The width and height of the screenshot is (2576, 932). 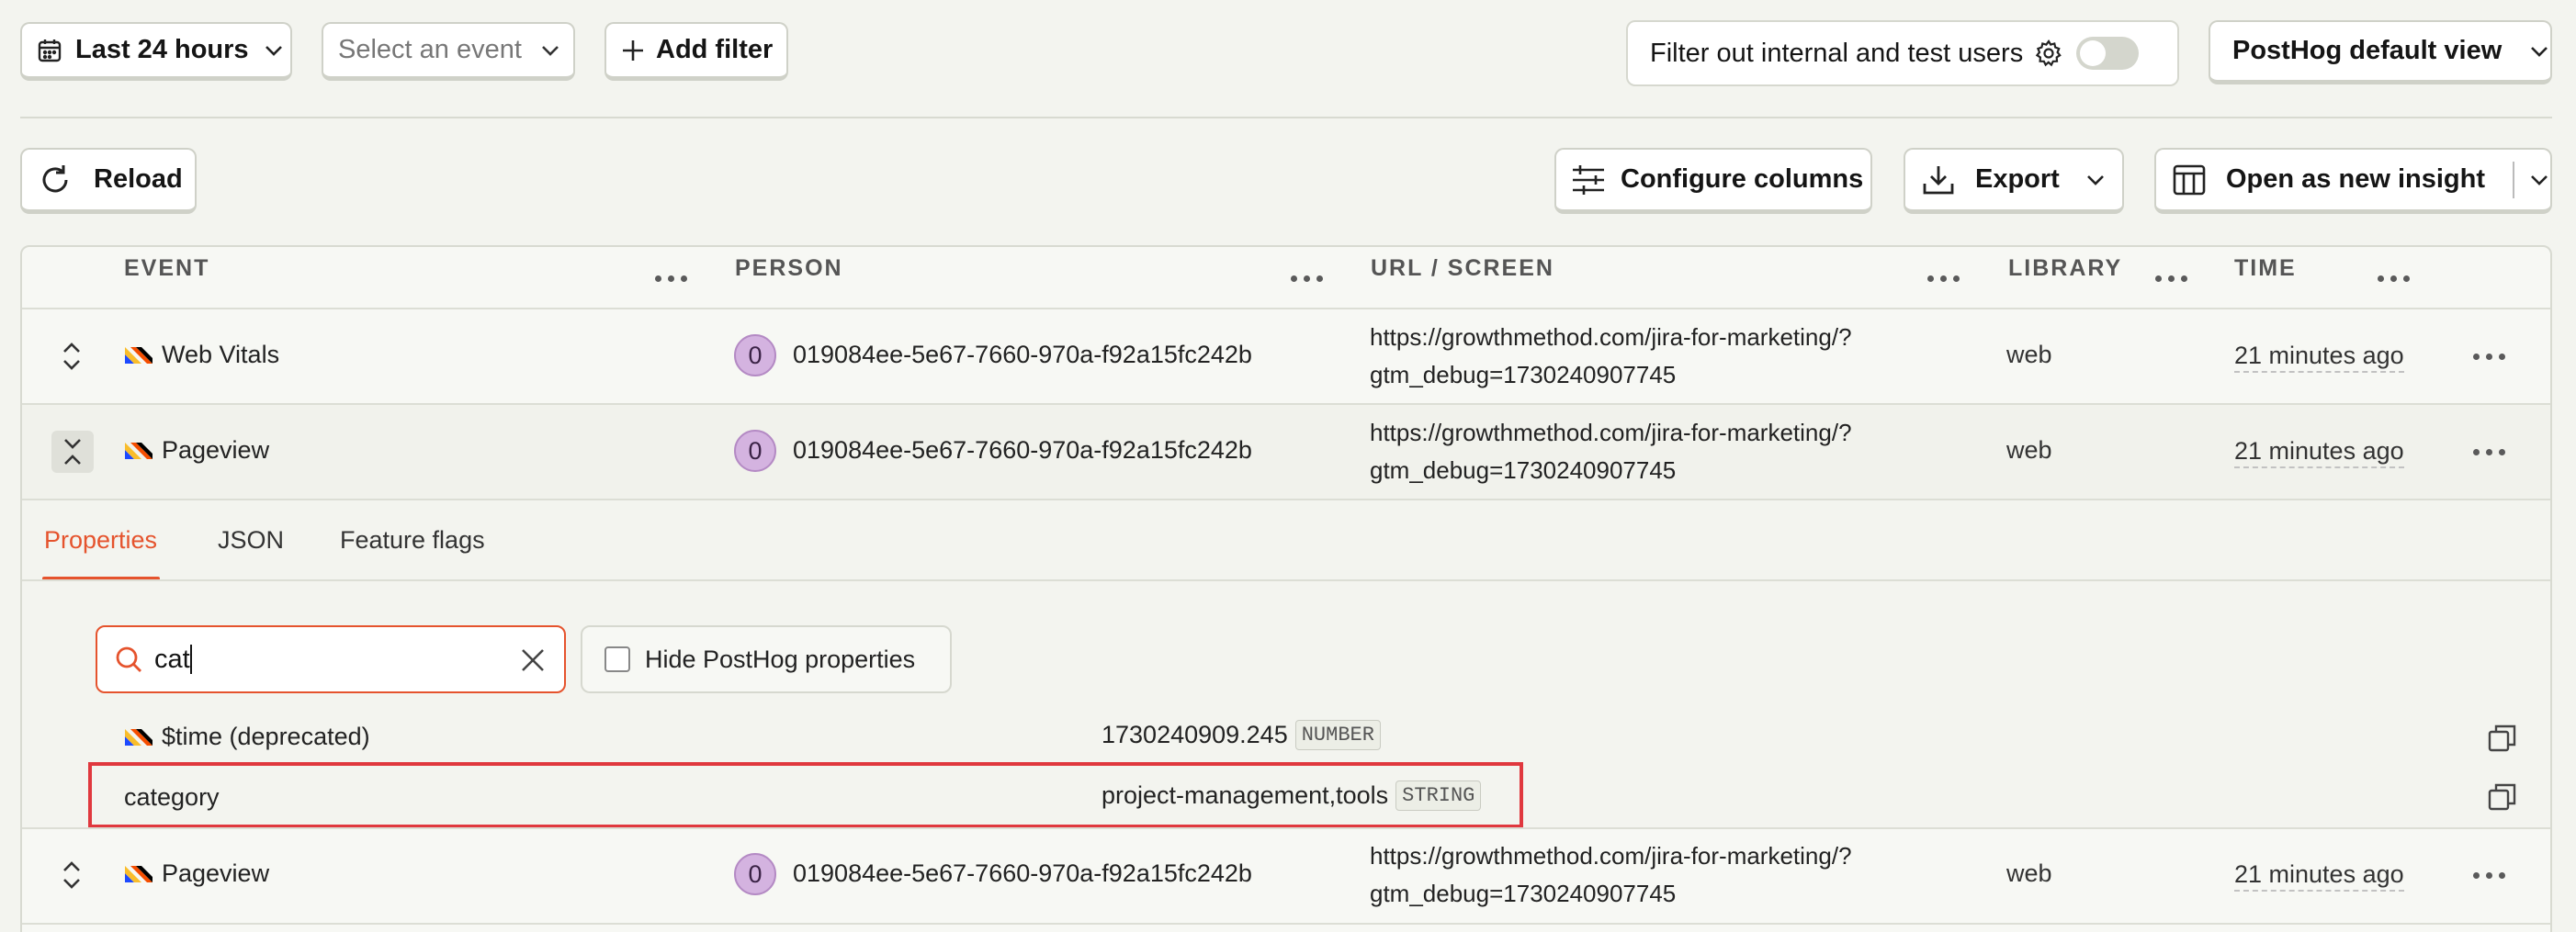 What do you see at coordinates (1286, 924) in the screenshot?
I see `row-divider` at bounding box center [1286, 924].